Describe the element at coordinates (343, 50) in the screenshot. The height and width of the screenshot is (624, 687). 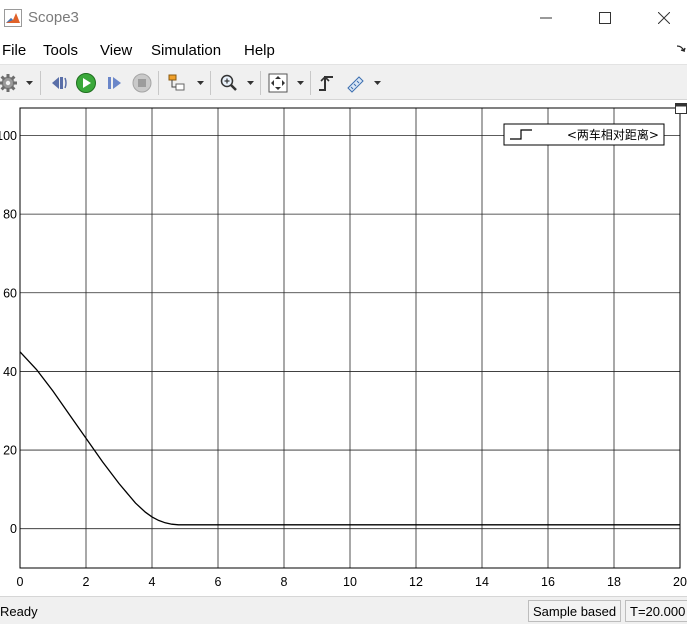
I see `menu-bar: File Tools View Simulation Help` at that location.